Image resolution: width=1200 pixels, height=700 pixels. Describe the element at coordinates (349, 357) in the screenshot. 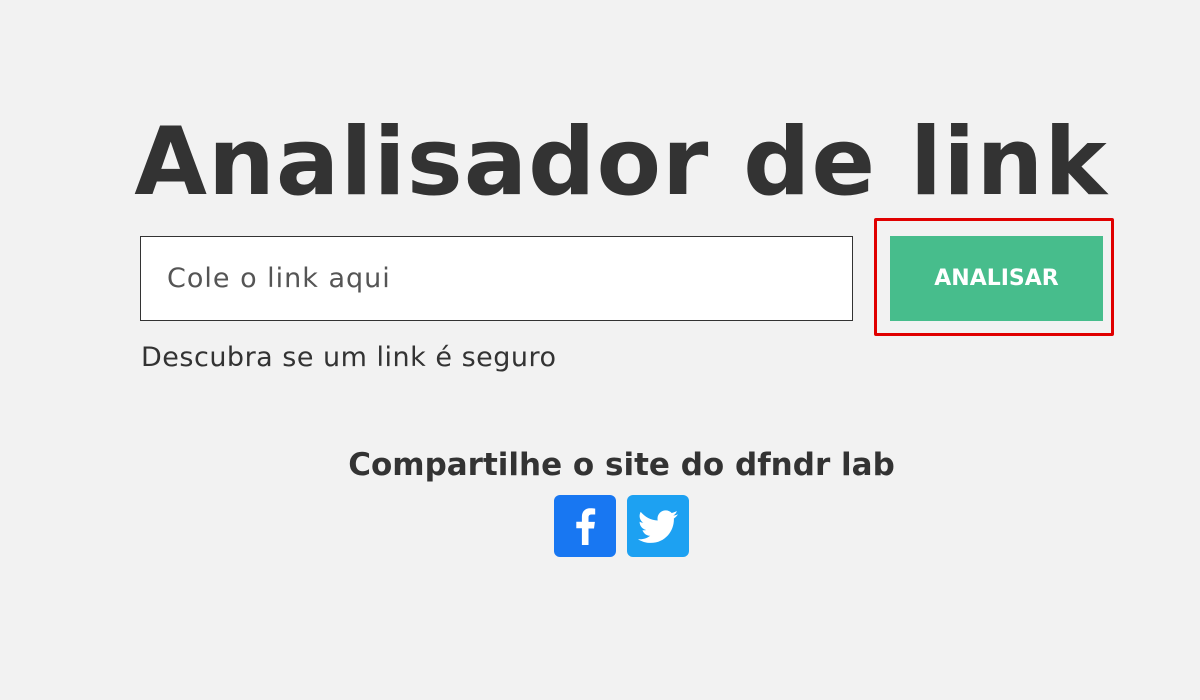

I see `input-hint: Descubra se um link é seguro` at that location.